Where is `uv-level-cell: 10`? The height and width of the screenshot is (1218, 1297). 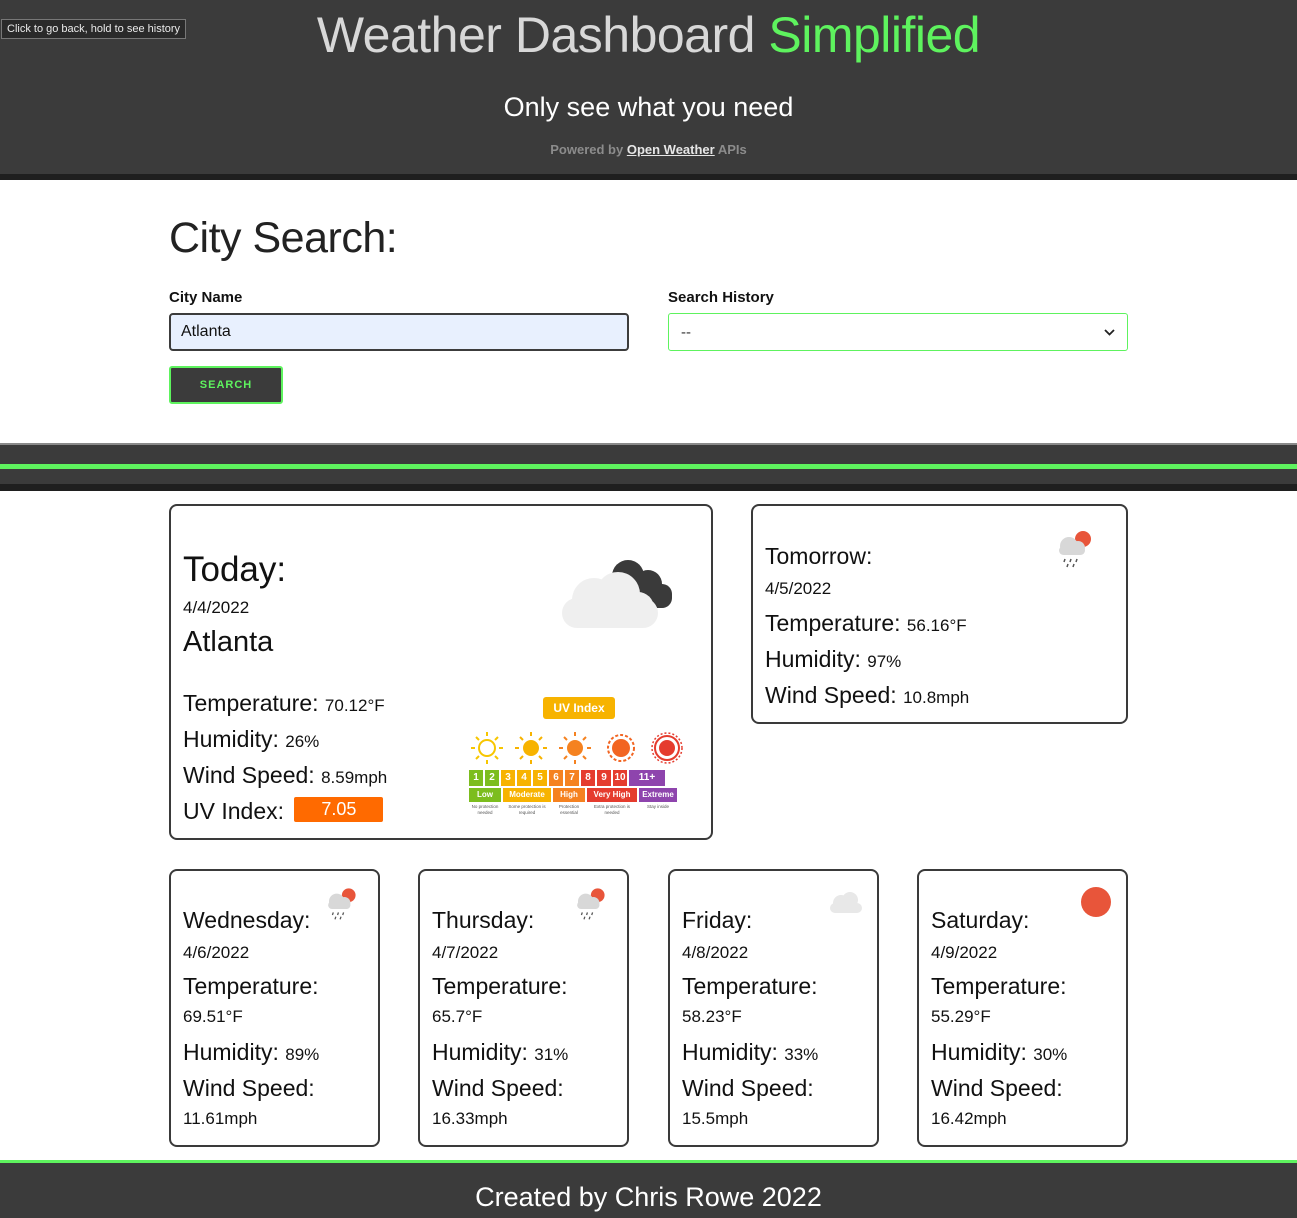
uv-level-cell: 10 is located at coordinates (620, 778).